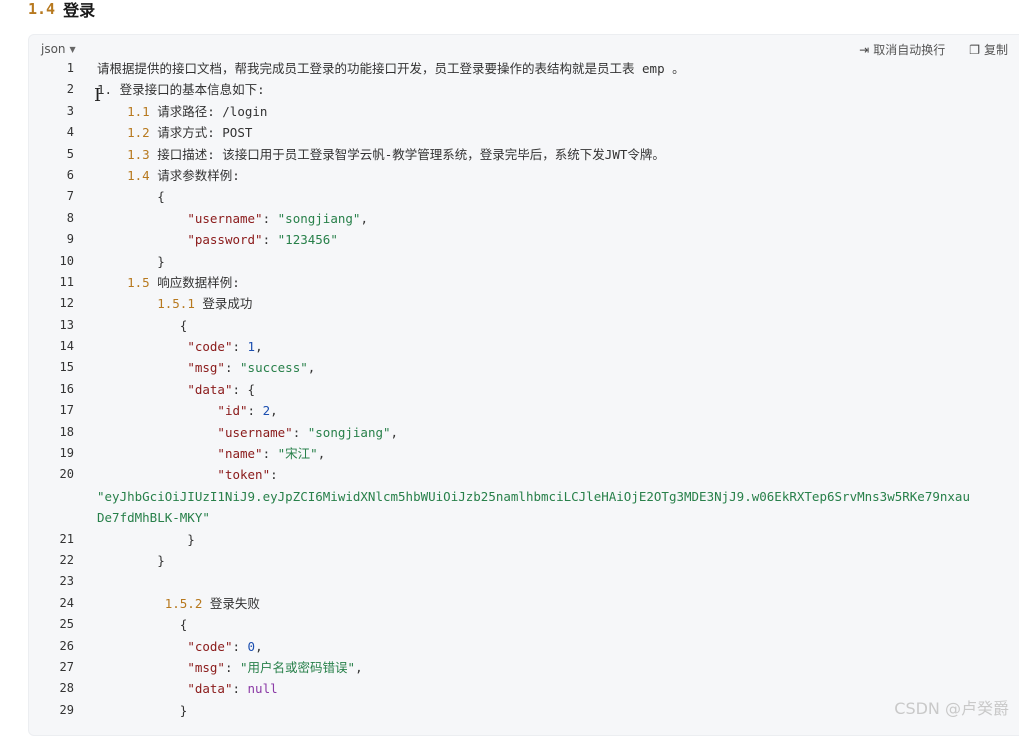  Describe the element at coordinates (79, 10) in the screenshot. I see `section-title: 登录` at that location.